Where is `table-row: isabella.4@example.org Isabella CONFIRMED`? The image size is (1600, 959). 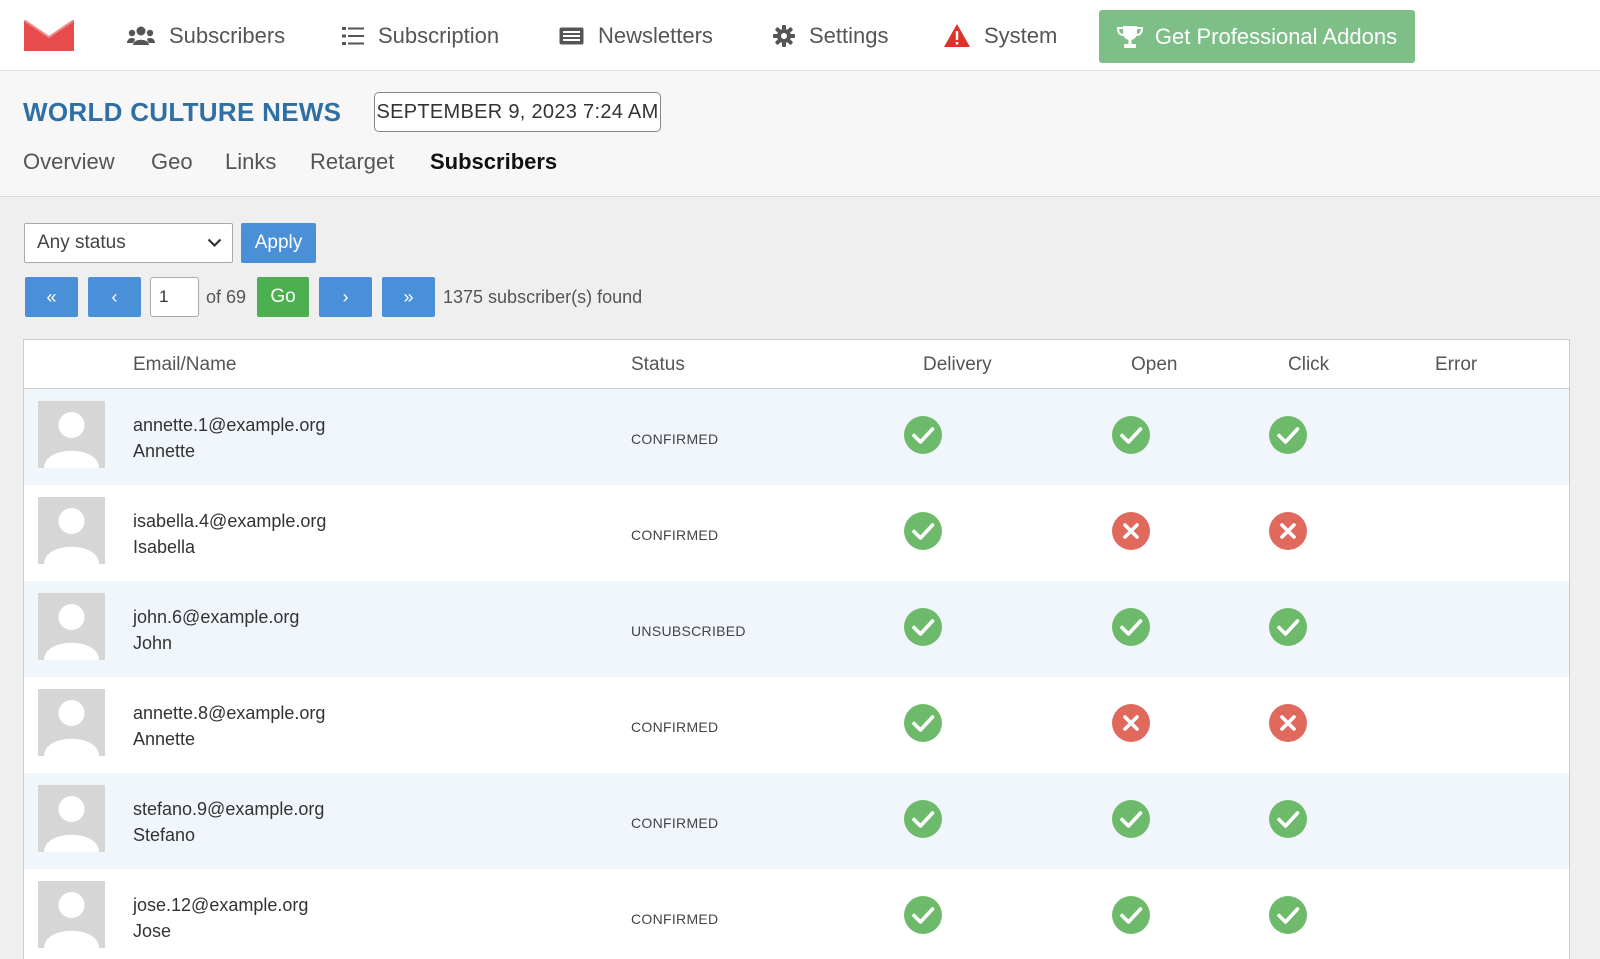 table-row: isabella.4@example.org Isabella CONFIRMED is located at coordinates (796, 533).